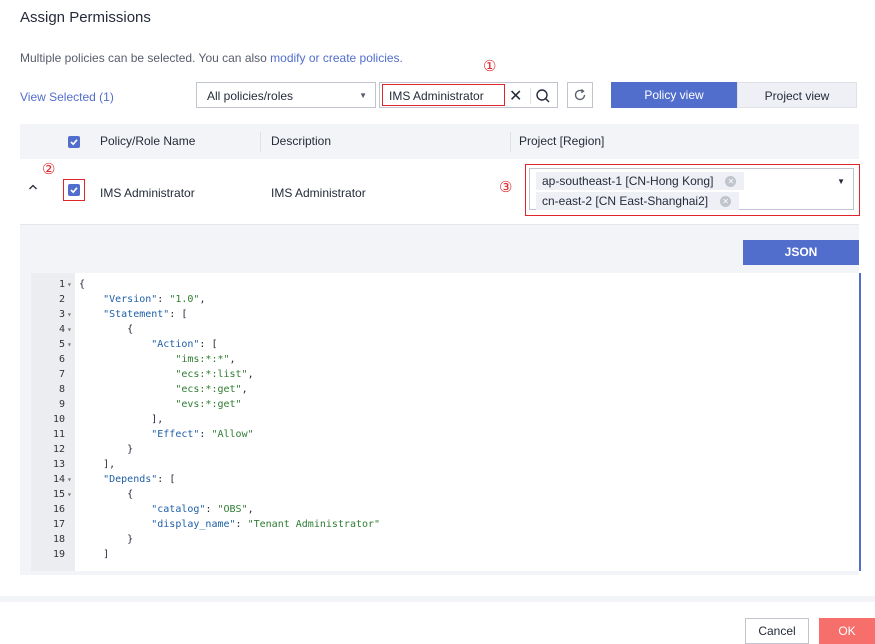 The width and height of the screenshot is (875, 644). I want to click on code-text: "Statement": [, so click(145, 314).